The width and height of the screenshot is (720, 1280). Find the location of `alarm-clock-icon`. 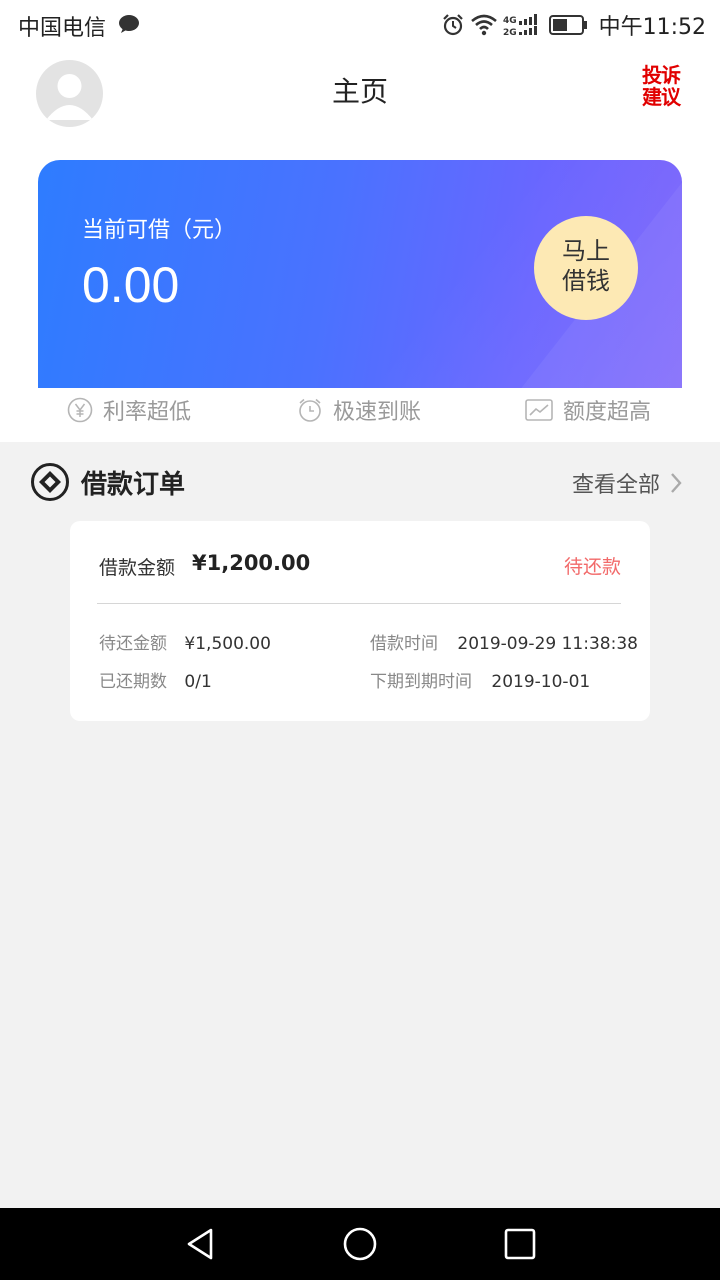

alarm-clock-icon is located at coordinates (310, 410).